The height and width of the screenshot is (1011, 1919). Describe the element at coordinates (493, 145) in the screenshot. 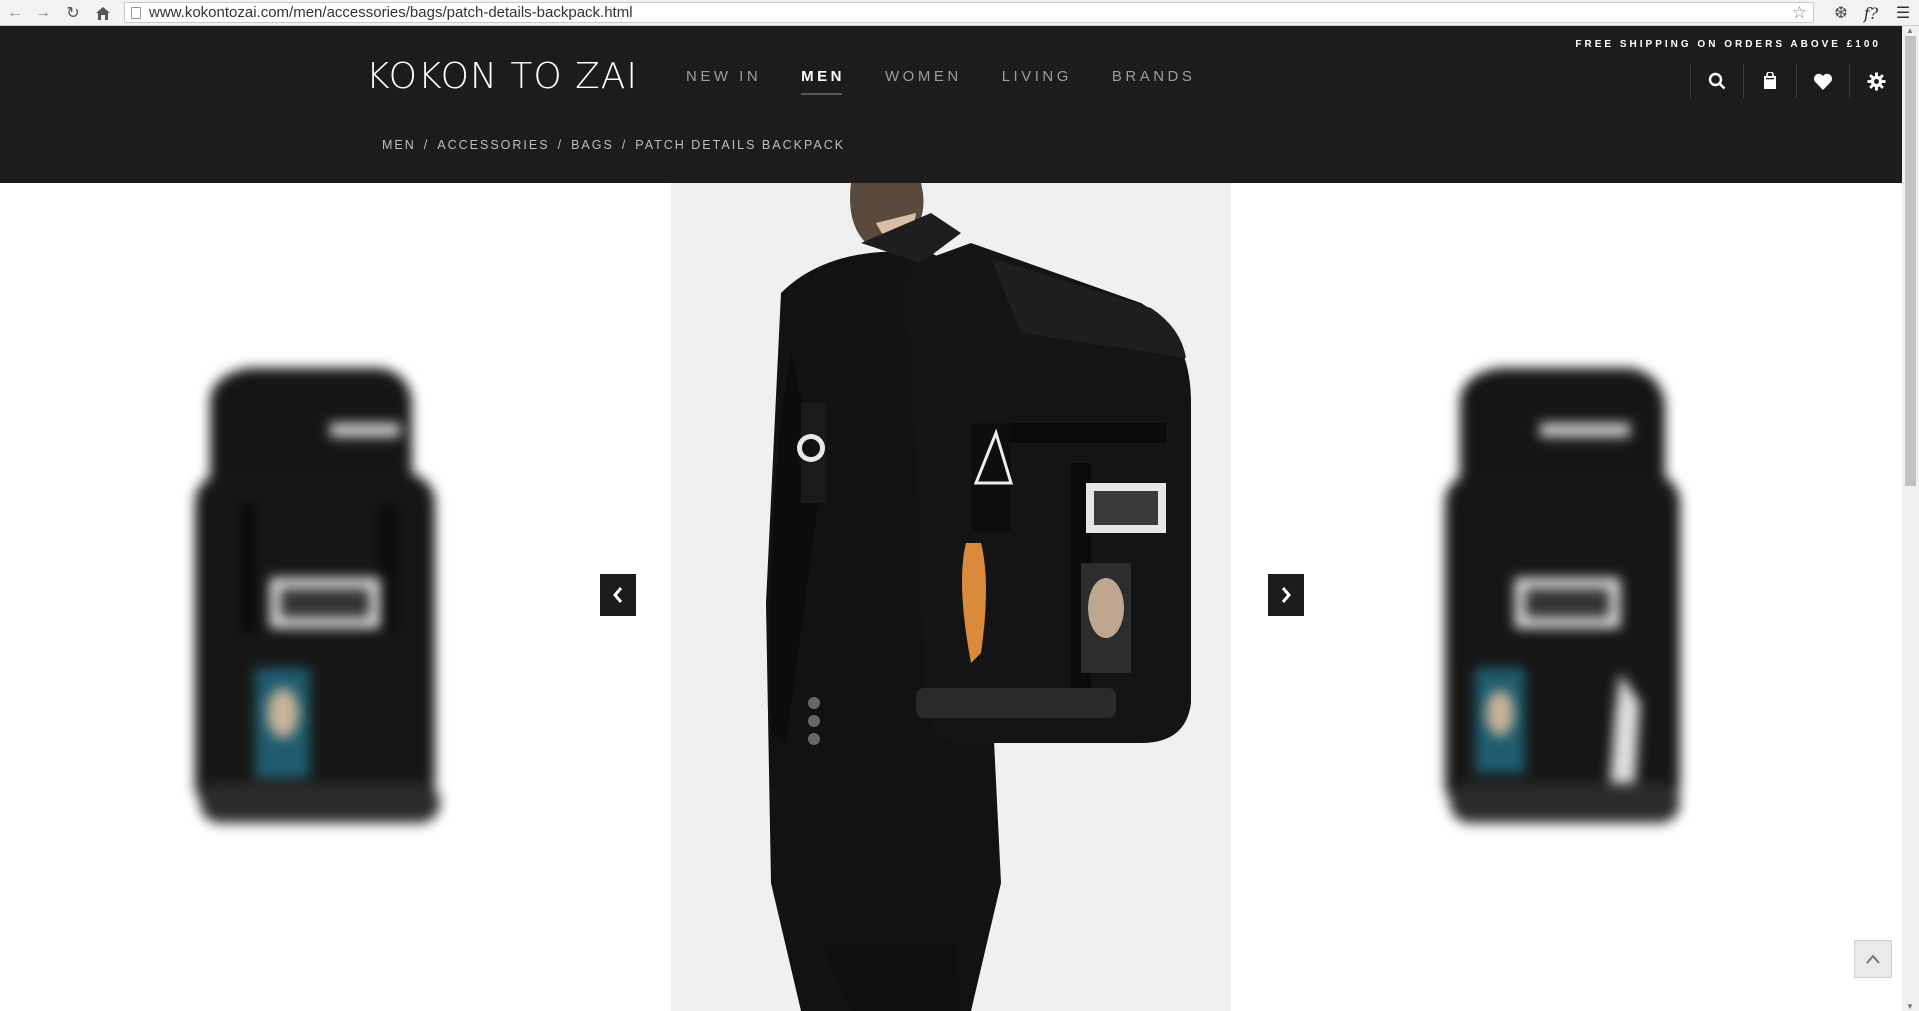

I see `breadcrumb-accessories: ACCESSORIES` at that location.